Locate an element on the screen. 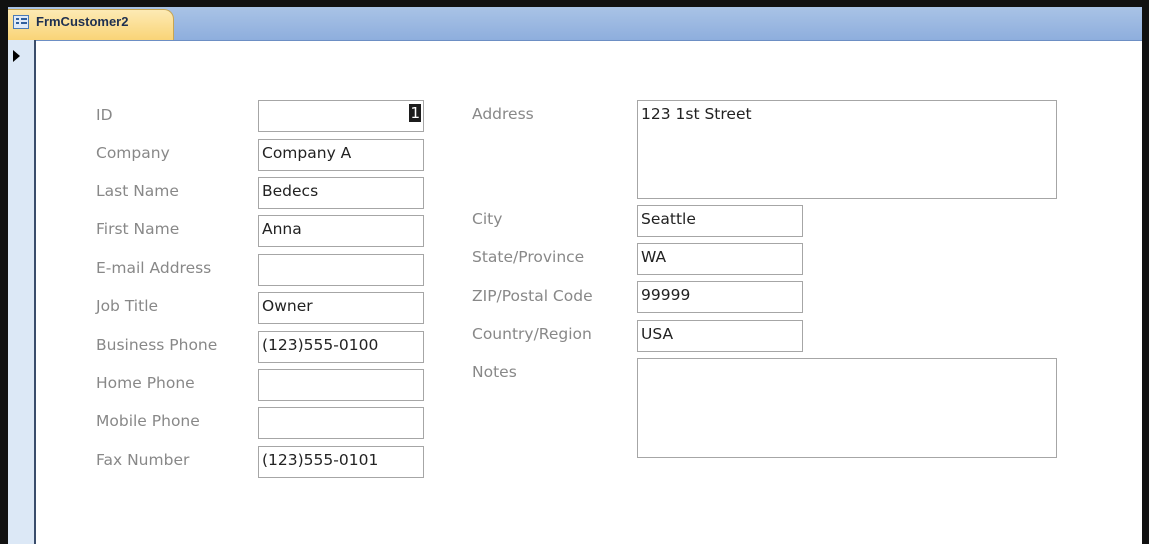  current-record-arrow-icon is located at coordinates (16, 56).